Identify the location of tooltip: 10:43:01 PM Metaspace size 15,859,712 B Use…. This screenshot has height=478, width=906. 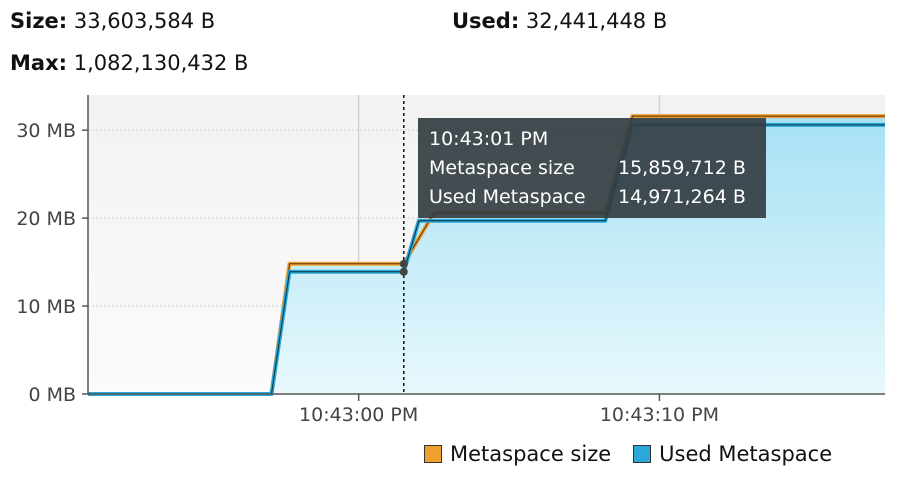
(592, 168).